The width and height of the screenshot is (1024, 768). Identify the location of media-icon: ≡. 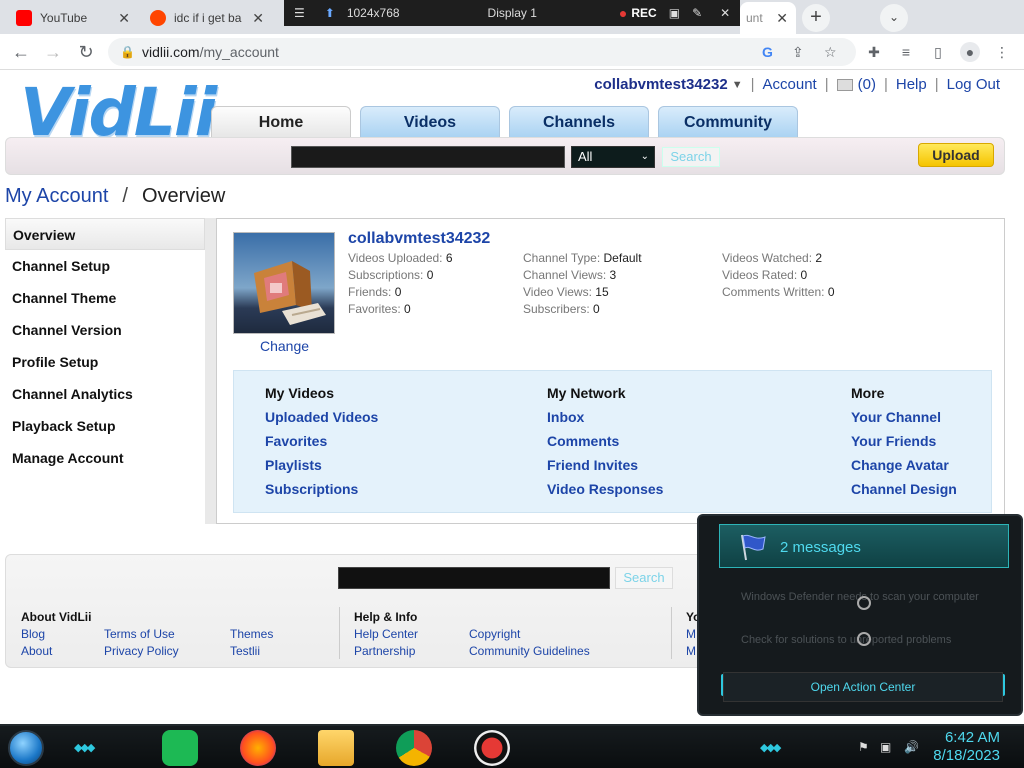
(906, 52).